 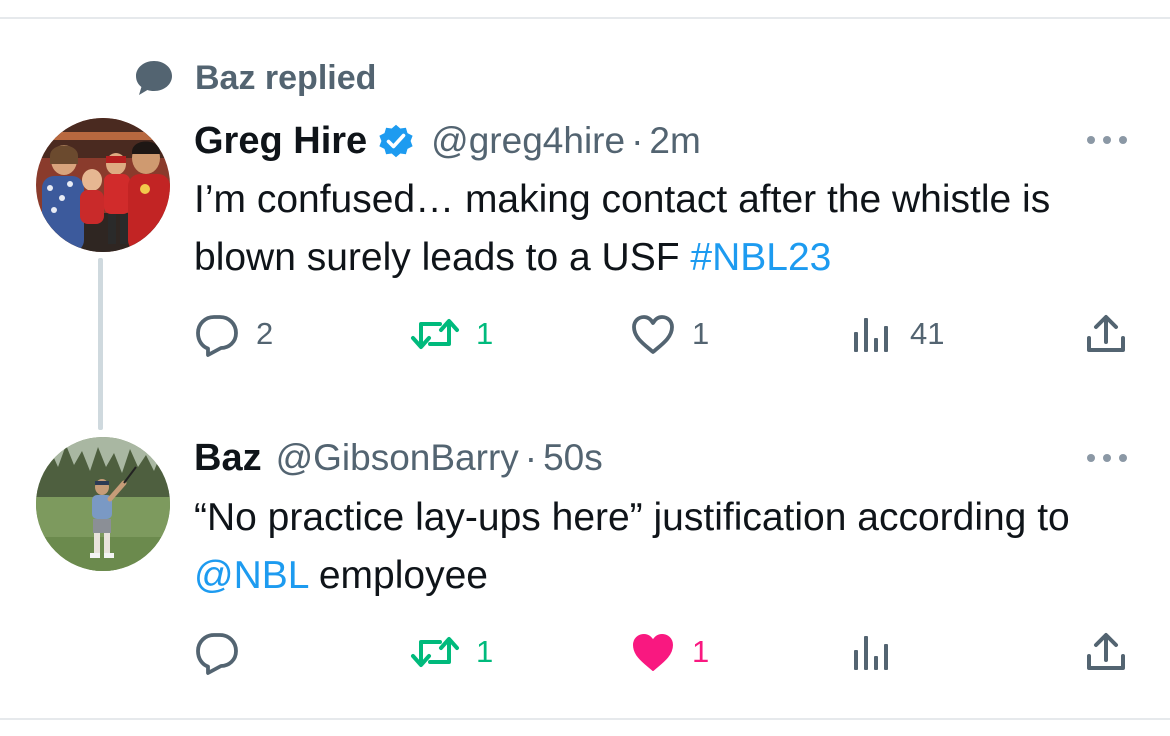 I want to click on tweet-header: Greg Hire @greg4hire · 2m, so click(x=447, y=141).